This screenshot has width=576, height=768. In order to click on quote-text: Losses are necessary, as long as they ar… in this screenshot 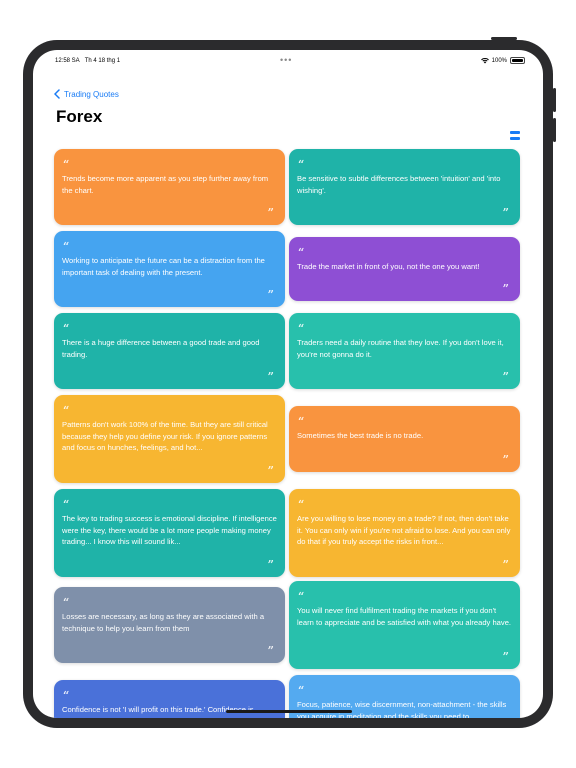, I will do `click(163, 622)`.